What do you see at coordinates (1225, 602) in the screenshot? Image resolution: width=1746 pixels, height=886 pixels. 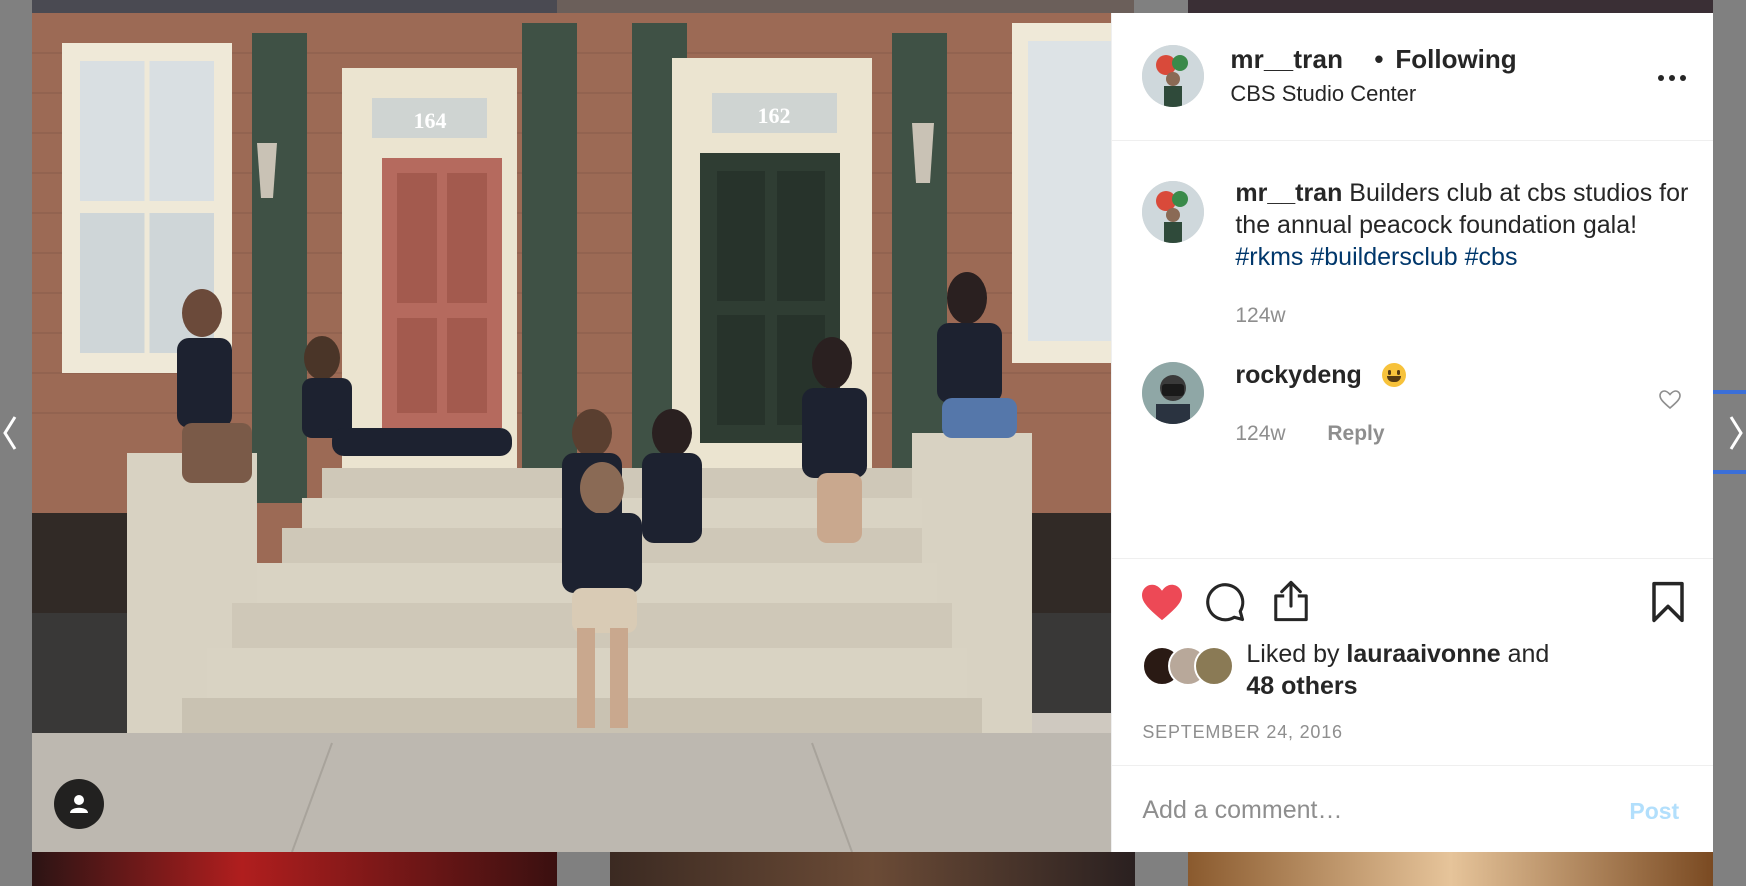 I see `speech-bubble-icon` at bounding box center [1225, 602].